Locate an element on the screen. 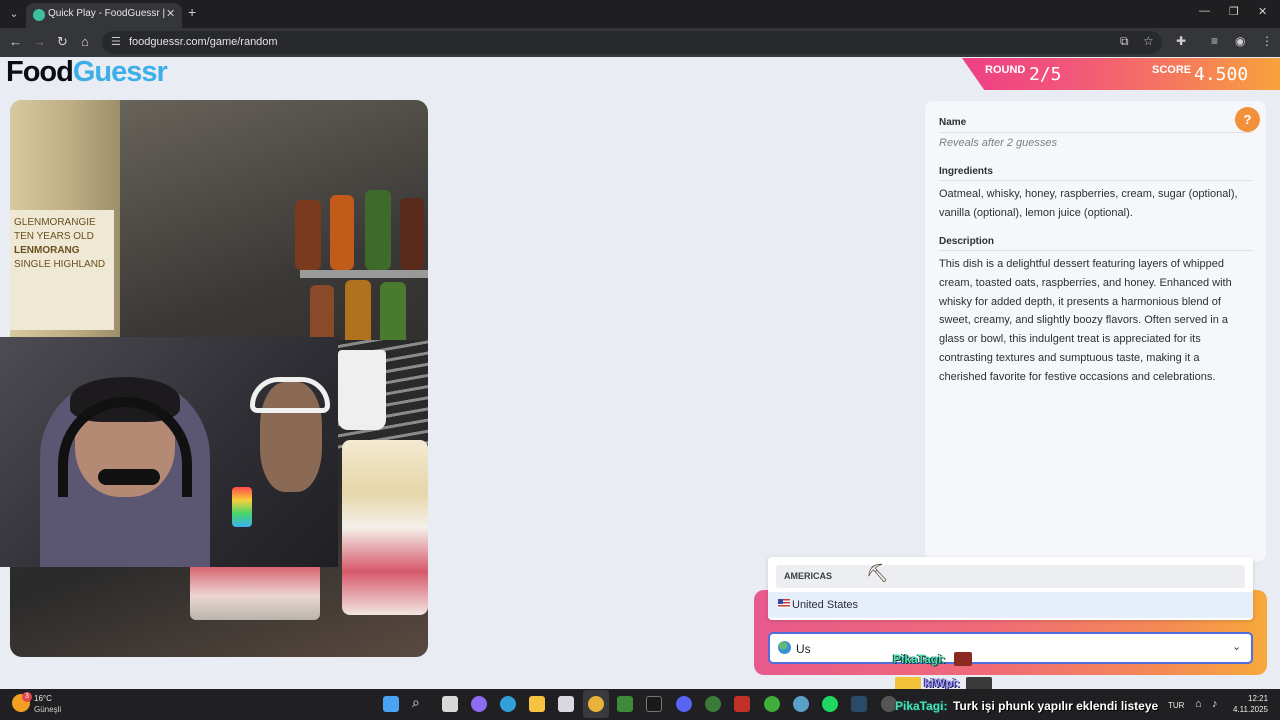 The height and width of the screenshot is (720, 1280). volume-icon: ♪ is located at coordinates (1215, 704).